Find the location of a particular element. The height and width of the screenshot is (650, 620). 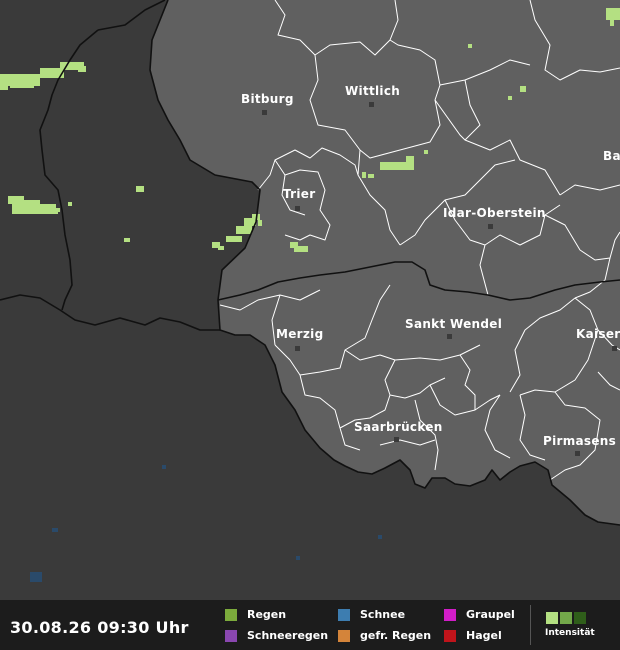

legend-swatch-schneeregen is located at coordinates (231, 635).